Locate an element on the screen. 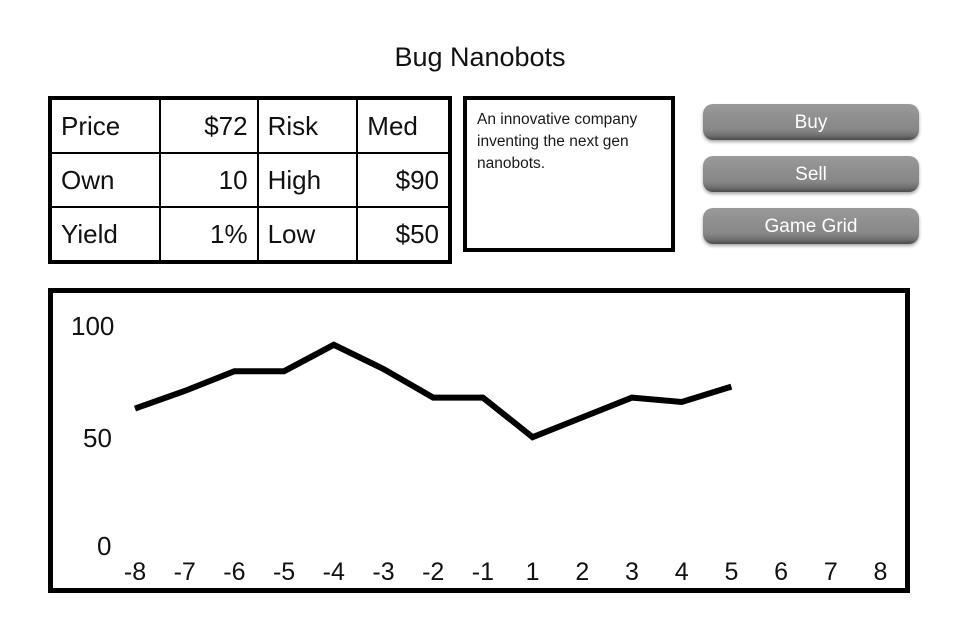 The image size is (960, 640). x-axis-tick-label: 2 is located at coordinates (582, 572).